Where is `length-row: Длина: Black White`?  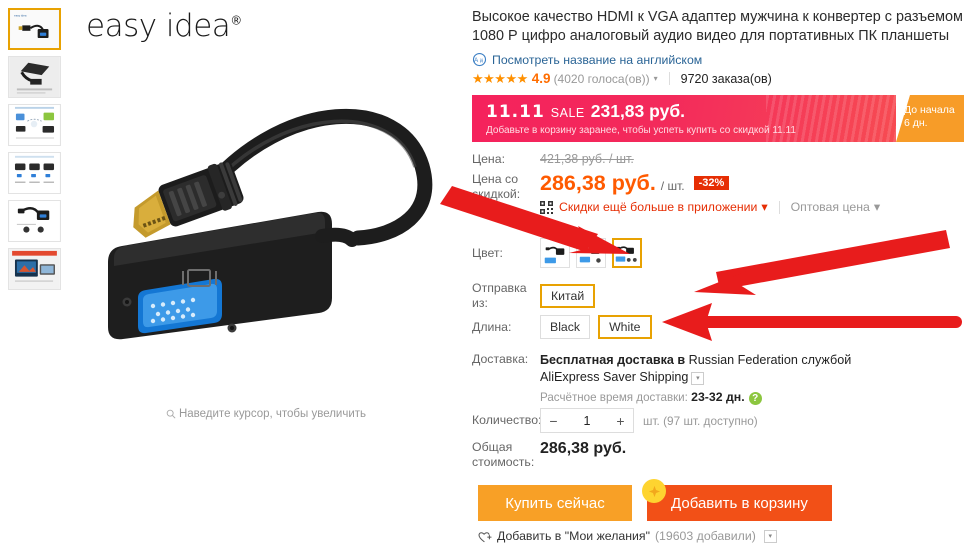
length-row: Длина: Black White is located at coordinates (566, 327).